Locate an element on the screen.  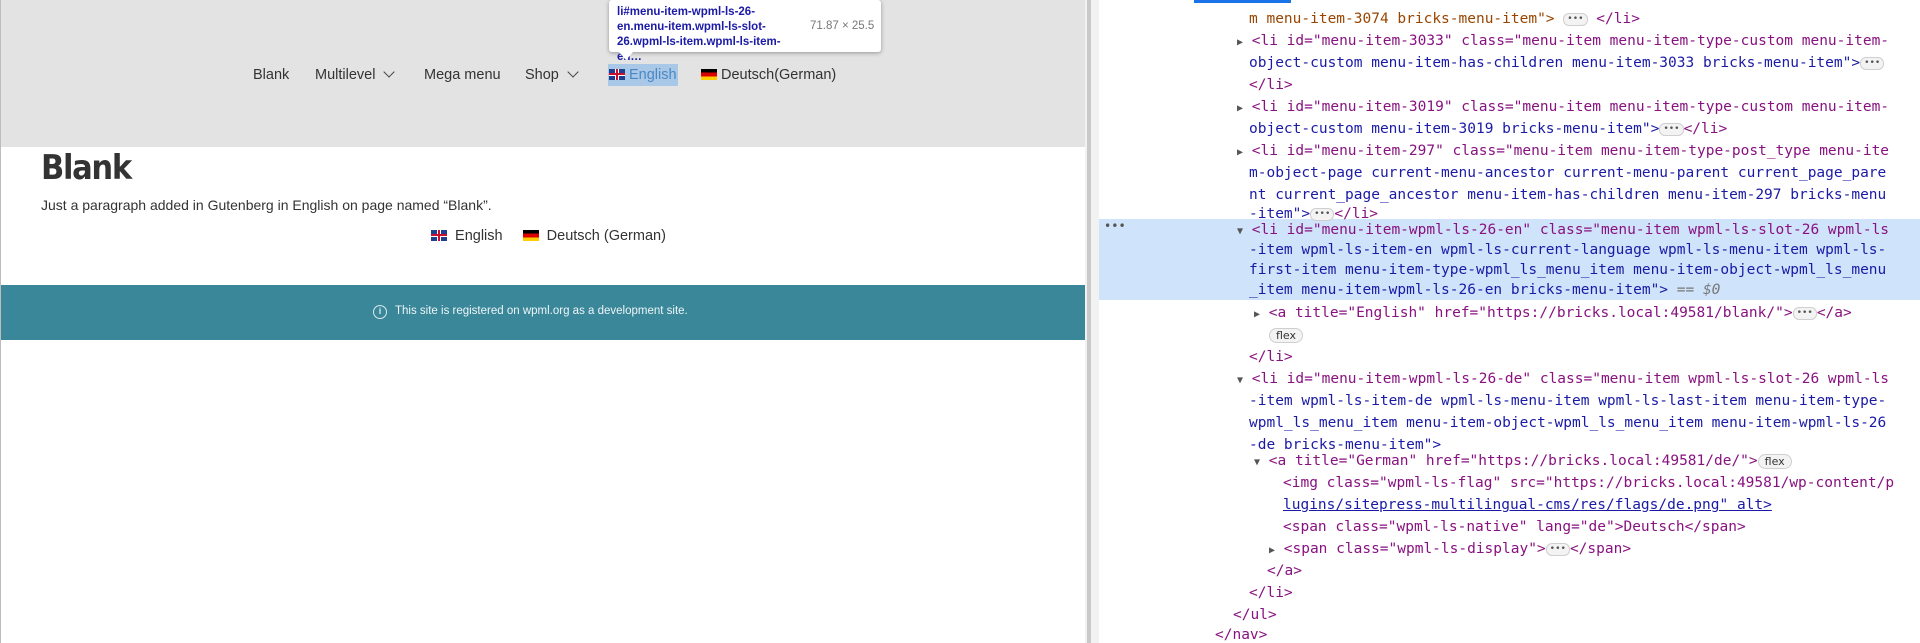
nav-item-blank: Blank is located at coordinates (271, 75).